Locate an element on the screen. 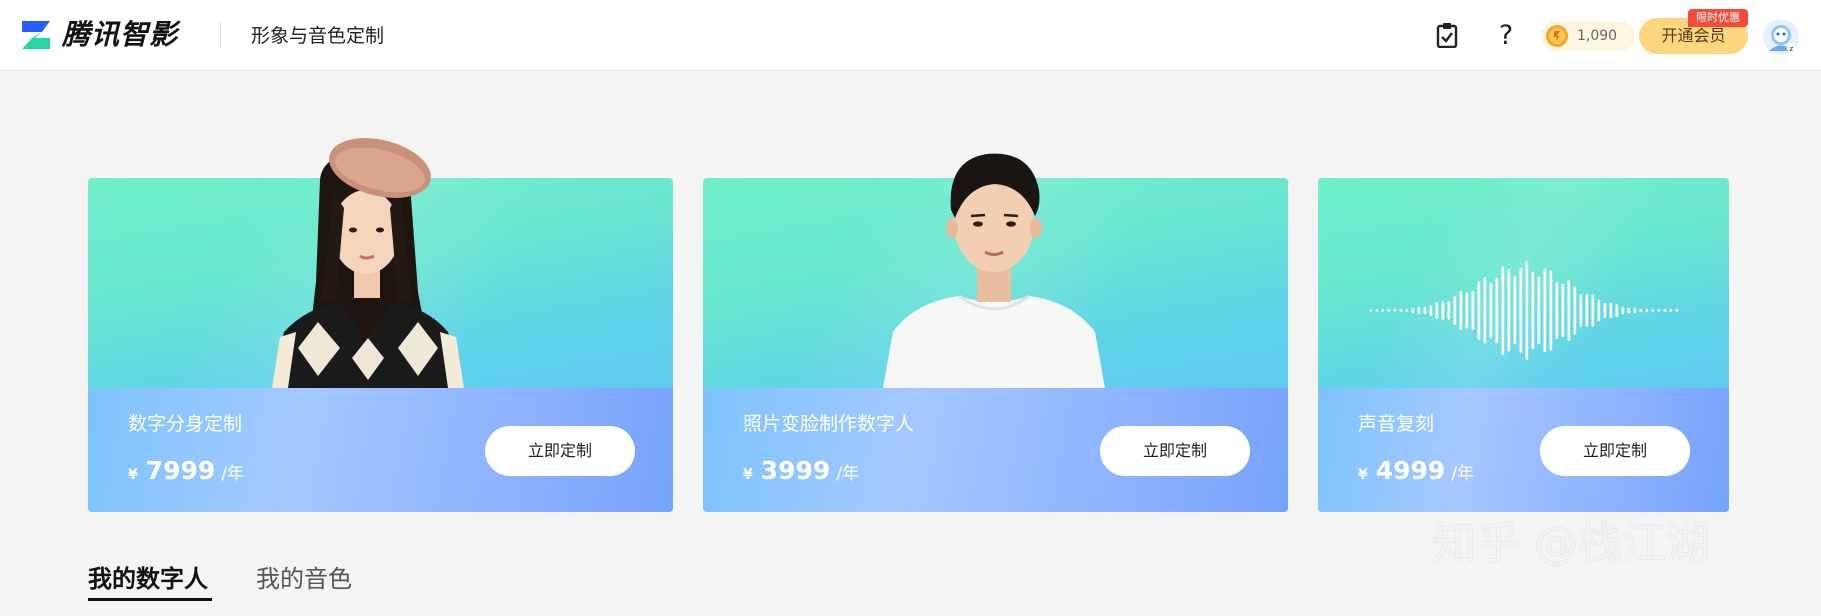  woman-portrait-image is located at coordinates (368, 263).